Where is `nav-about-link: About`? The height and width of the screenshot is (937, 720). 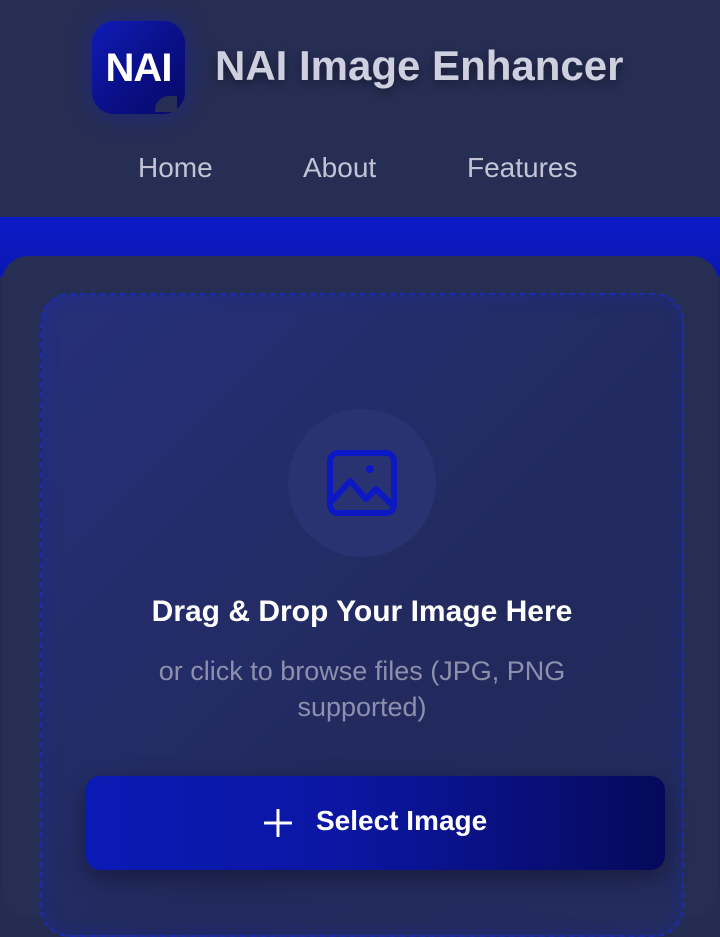
nav-about-link: About is located at coordinates (339, 168).